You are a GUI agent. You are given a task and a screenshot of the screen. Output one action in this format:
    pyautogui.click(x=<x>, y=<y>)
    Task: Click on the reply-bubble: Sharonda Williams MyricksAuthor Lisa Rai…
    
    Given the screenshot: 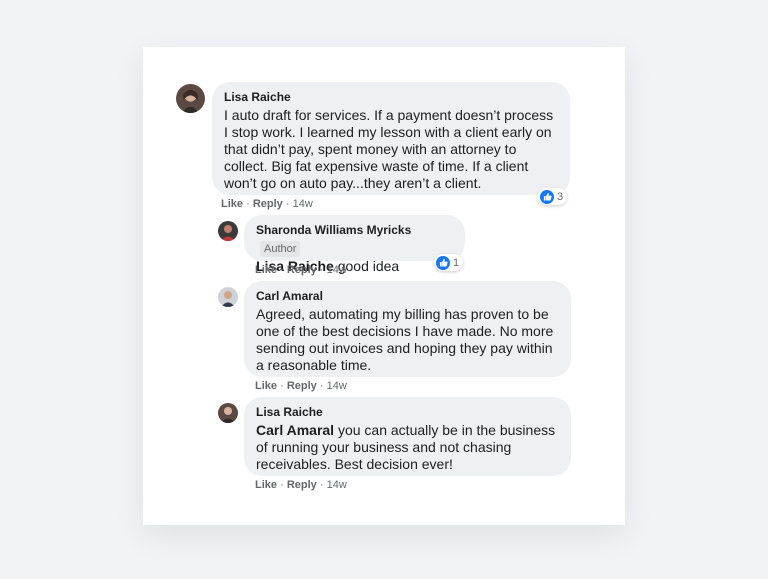 What is the action you would take?
    pyautogui.click(x=354, y=244)
    